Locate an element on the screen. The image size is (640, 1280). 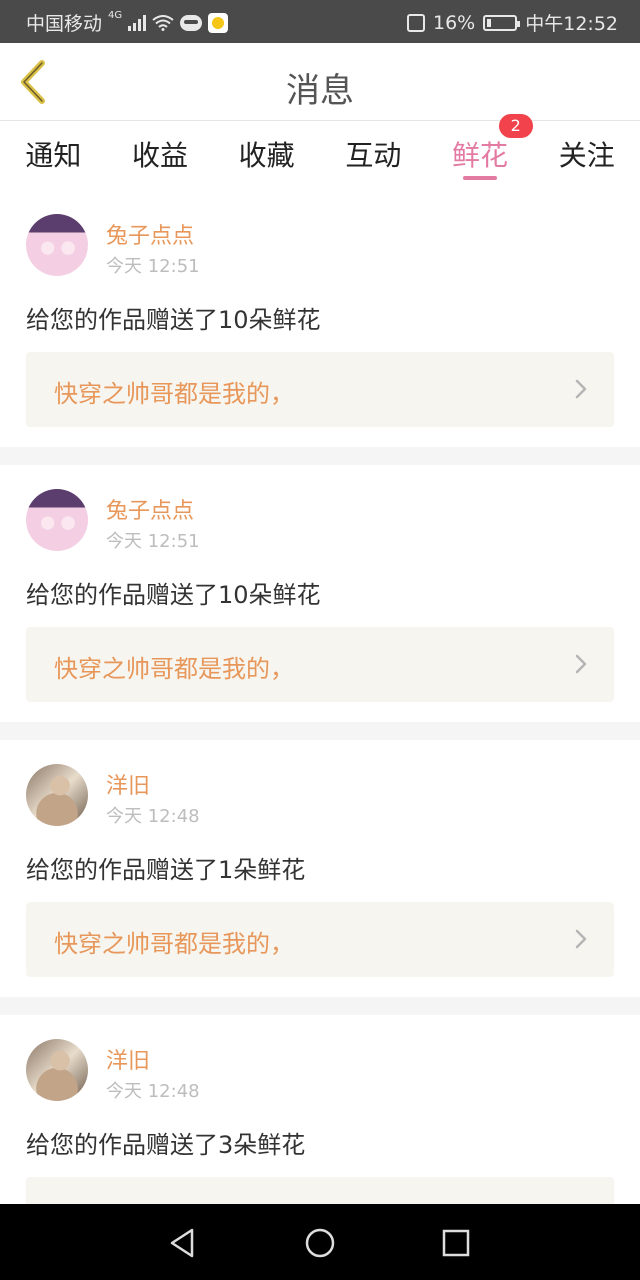
status-bar: 中国移动 4G 16% 中午12:52 is located at coordinates (320, 21).